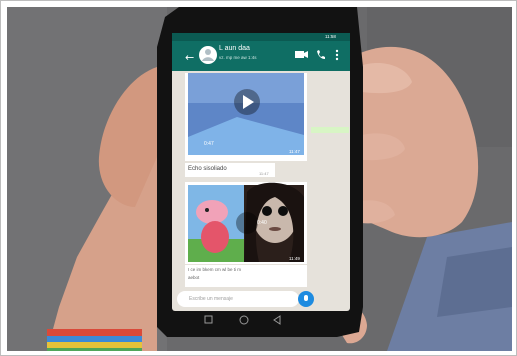 The width and height of the screenshot is (517, 356). I want to click on nav-bar, so click(261, 320).